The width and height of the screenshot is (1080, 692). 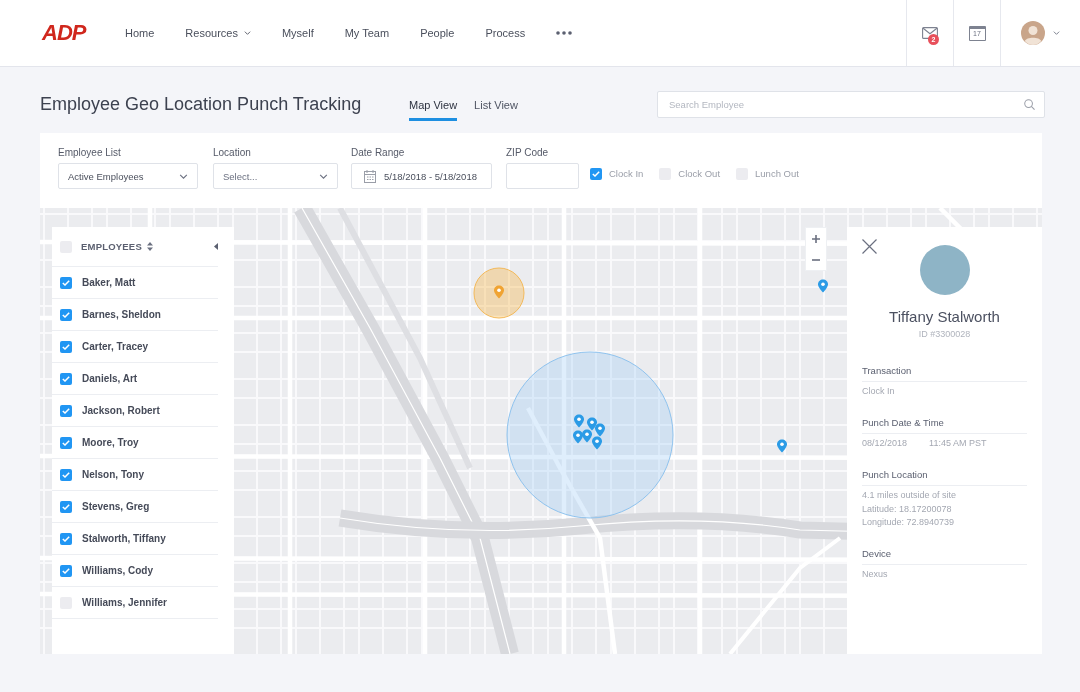 I want to click on collapse-icon, so click(x=216, y=246).